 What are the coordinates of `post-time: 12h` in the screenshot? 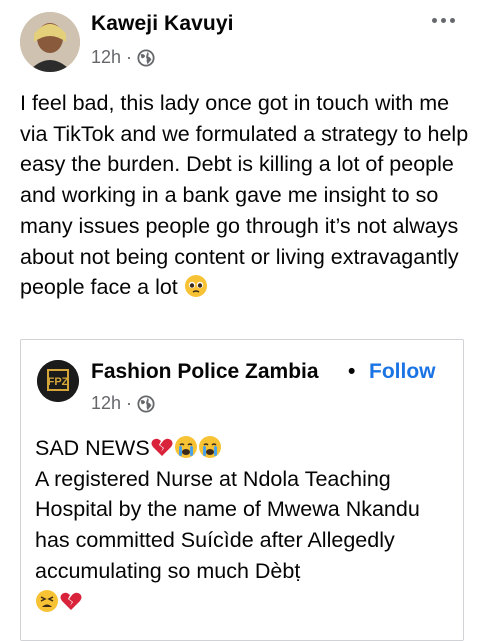 It's located at (106, 57).